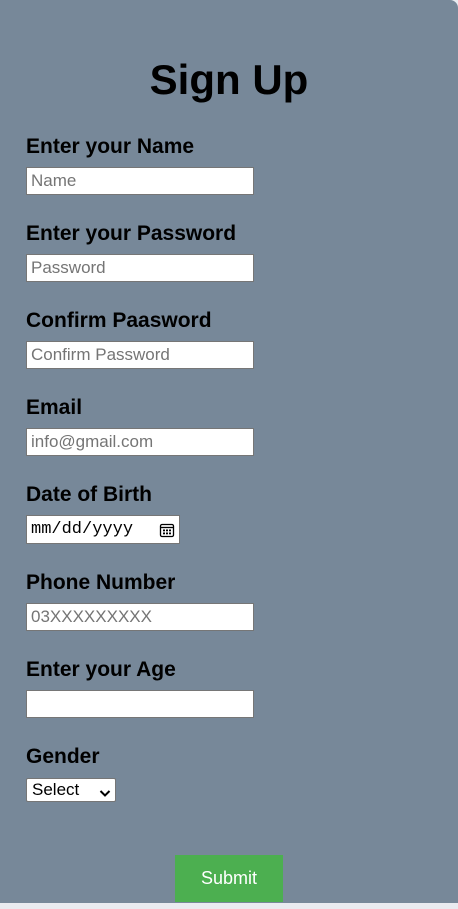 The image size is (458, 909). Describe the element at coordinates (167, 530) in the screenshot. I see `calendar-icon` at that location.